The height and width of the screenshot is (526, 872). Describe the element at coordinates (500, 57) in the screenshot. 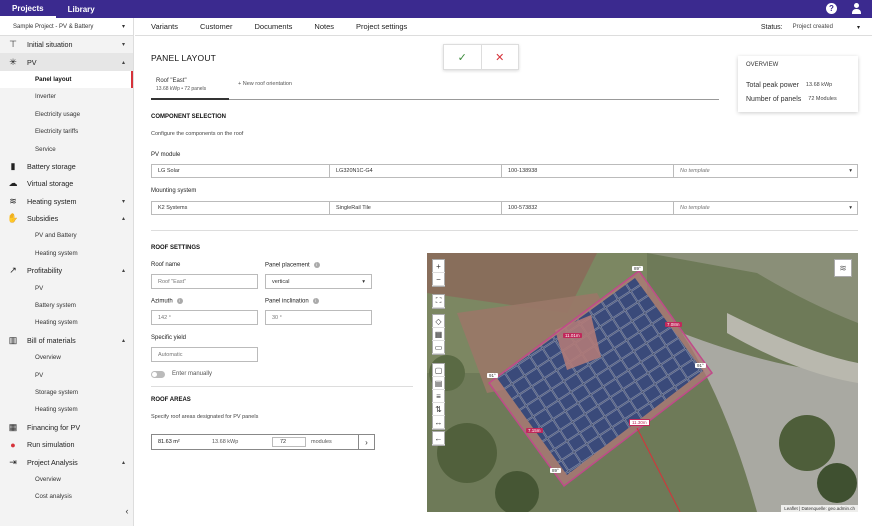

I see `cancel-button: ✕` at that location.